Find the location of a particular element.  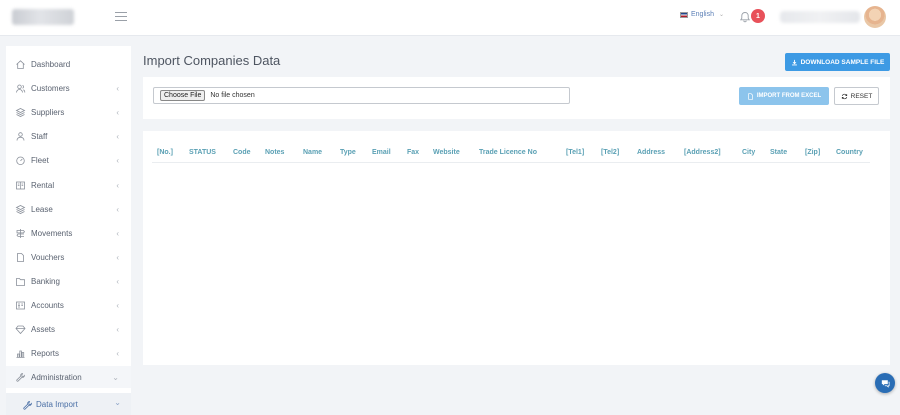

book-icon is located at coordinates (20, 185).